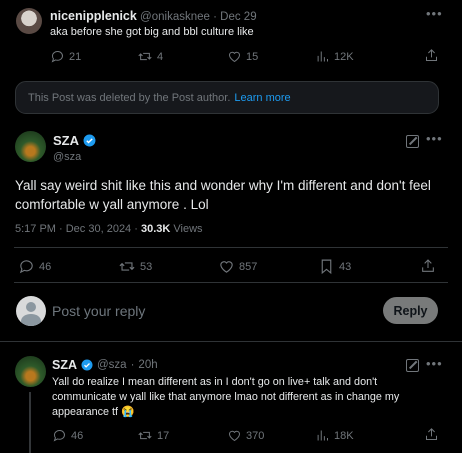  I want to click on views-button: 18K, so click(334, 435).